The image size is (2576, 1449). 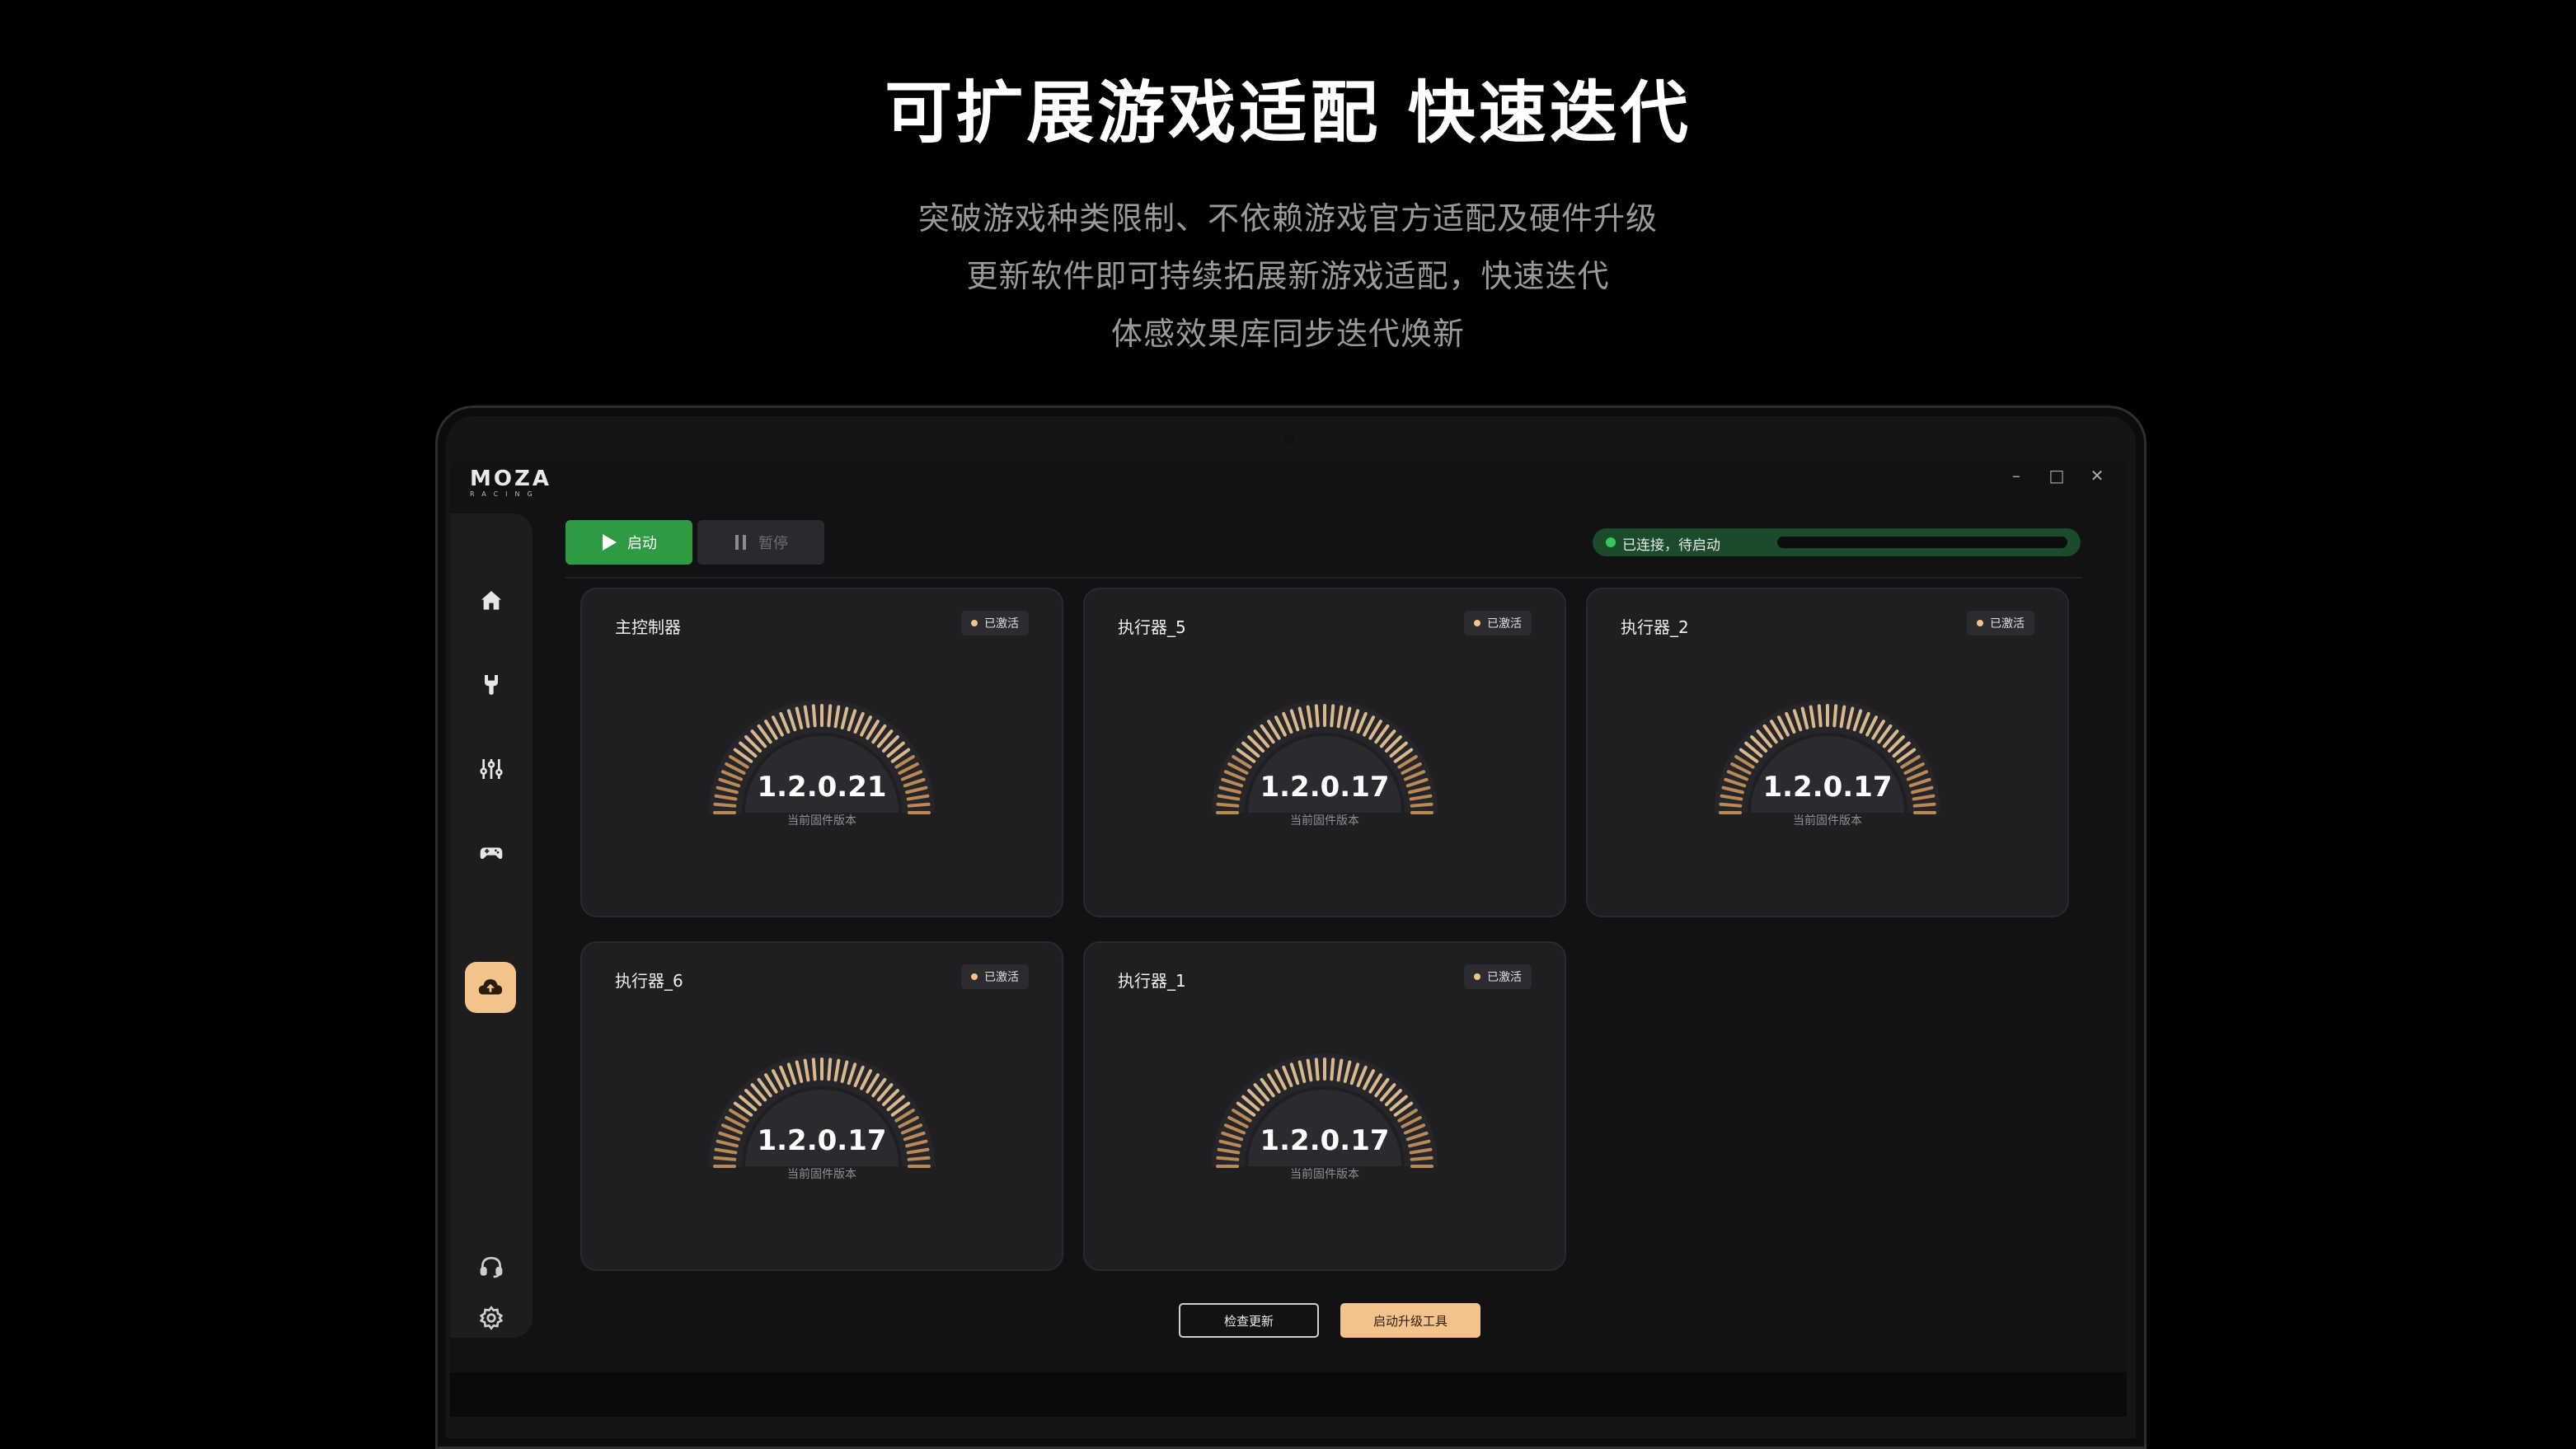 I want to click on headset-icon, so click(x=491, y=1267).